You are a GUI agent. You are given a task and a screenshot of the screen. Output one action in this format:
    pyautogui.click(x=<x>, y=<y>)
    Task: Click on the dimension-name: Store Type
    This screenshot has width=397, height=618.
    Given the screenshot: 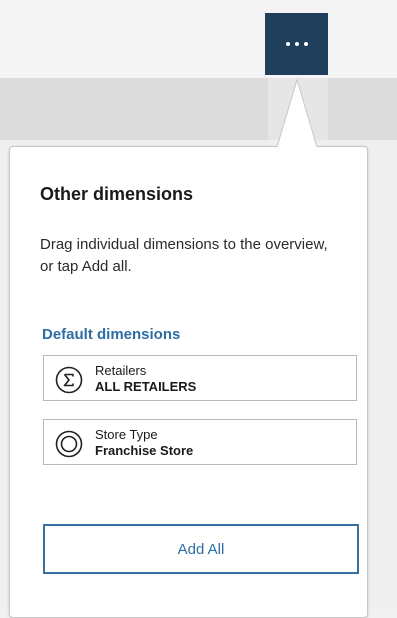 What is the action you would take?
    pyautogui.click(x=126, y=434)
    